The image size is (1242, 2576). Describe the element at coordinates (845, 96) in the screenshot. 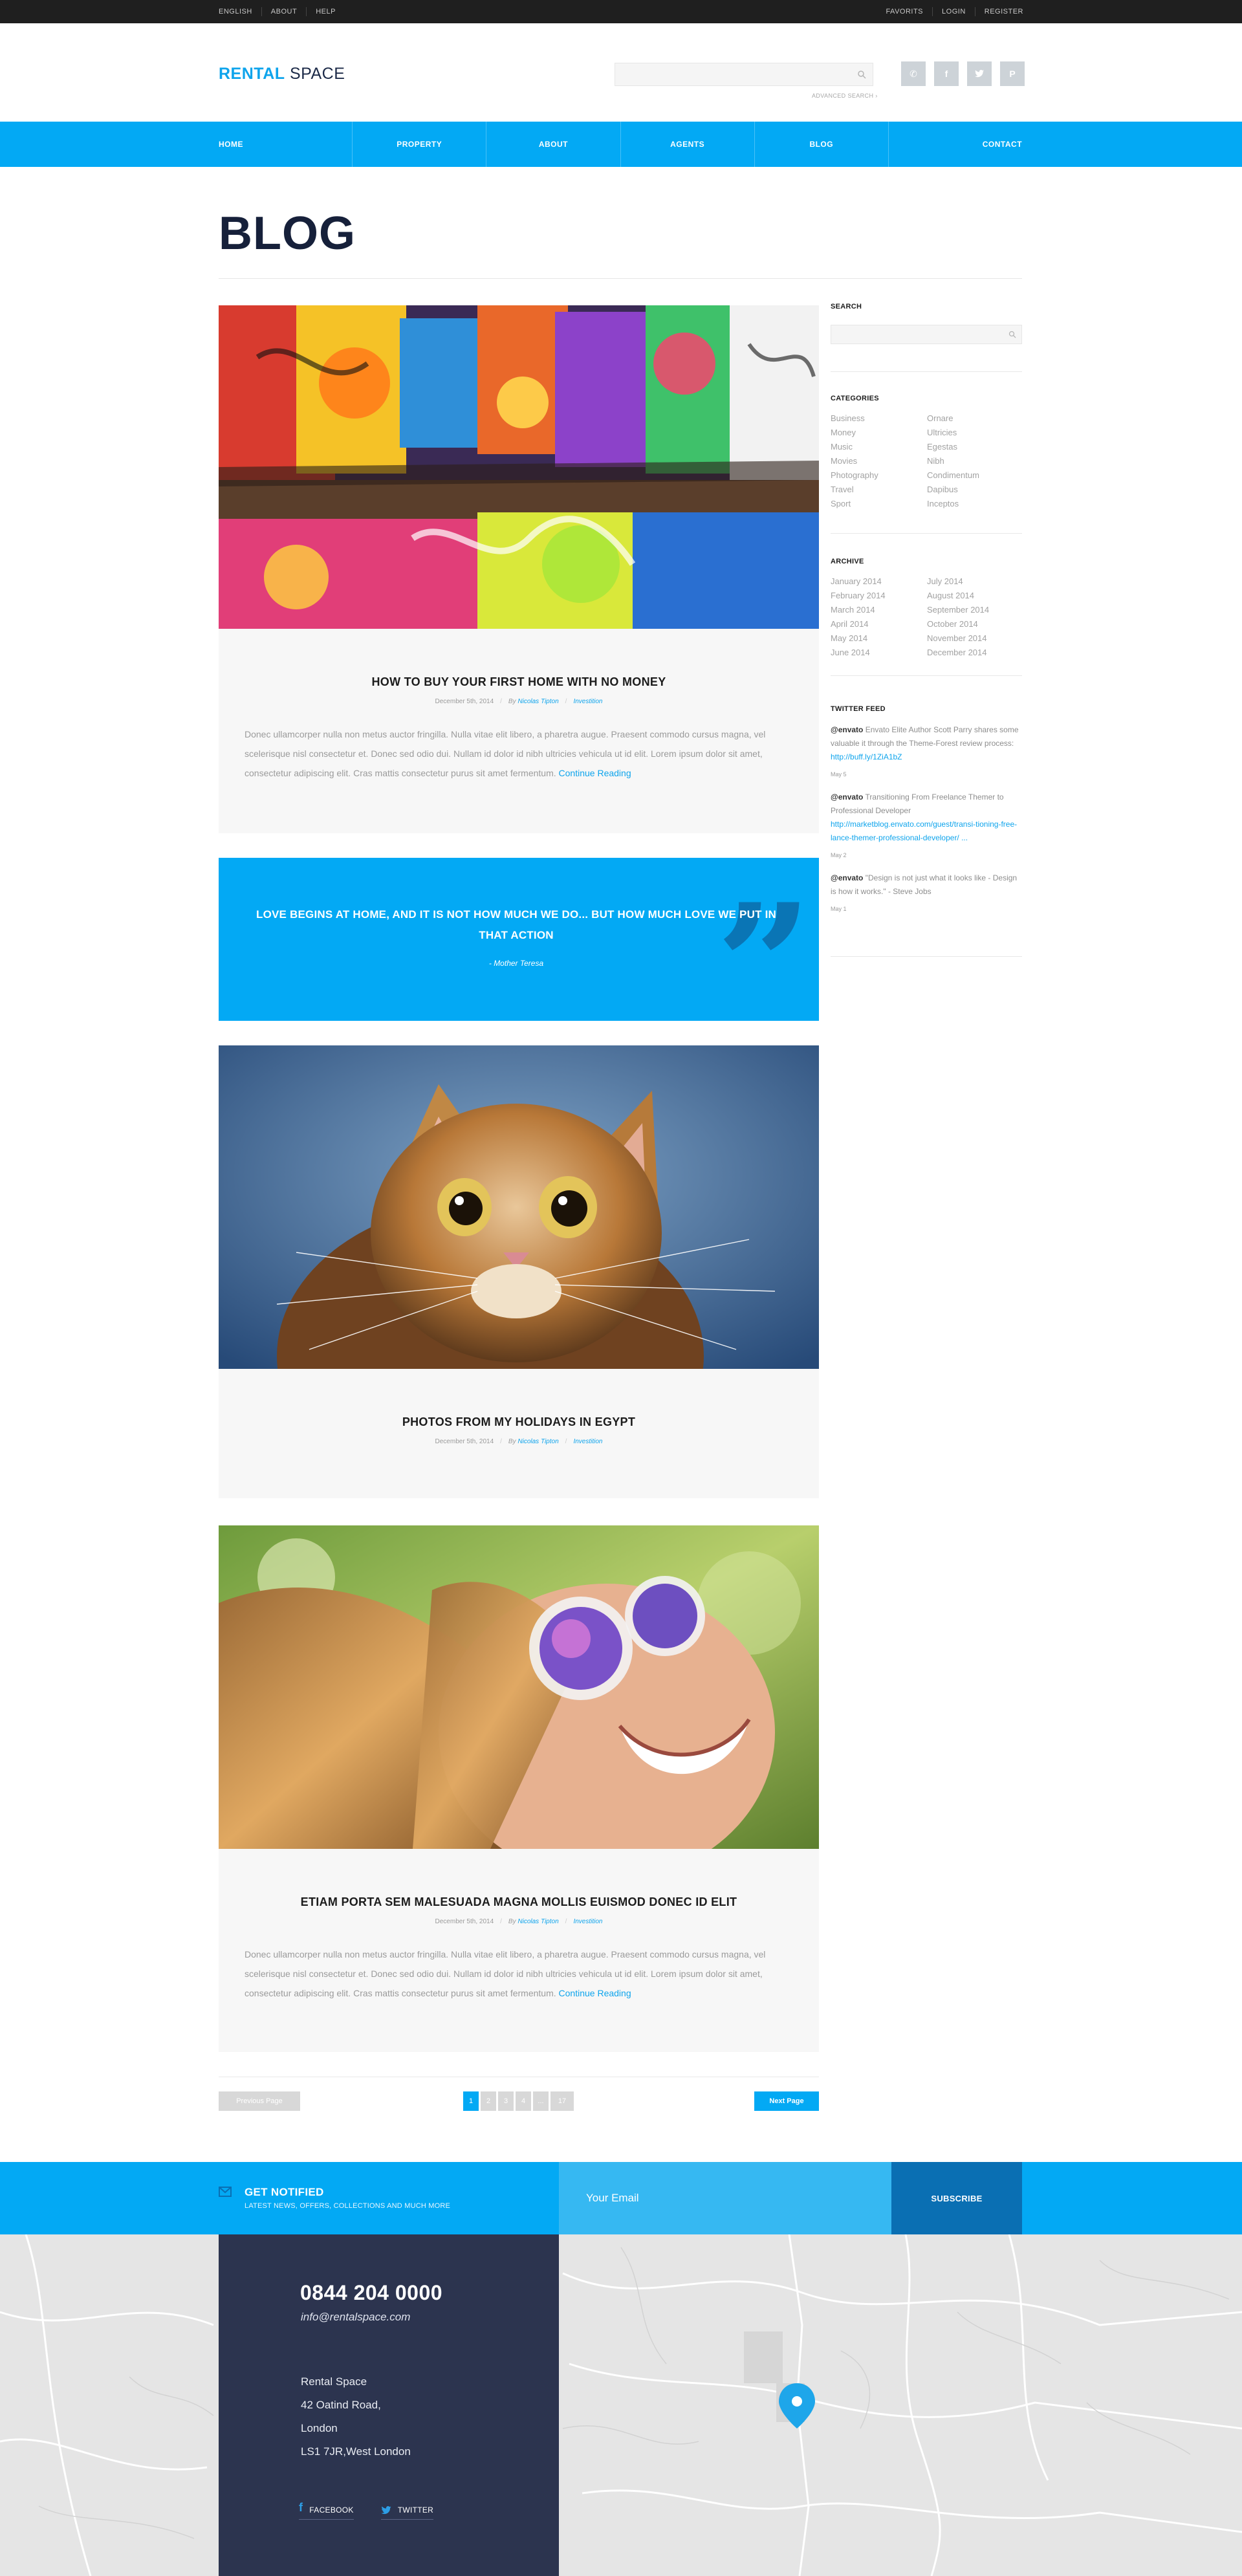

I see `advanced-search-link: ADVANCED SEARCH ›` at that location.